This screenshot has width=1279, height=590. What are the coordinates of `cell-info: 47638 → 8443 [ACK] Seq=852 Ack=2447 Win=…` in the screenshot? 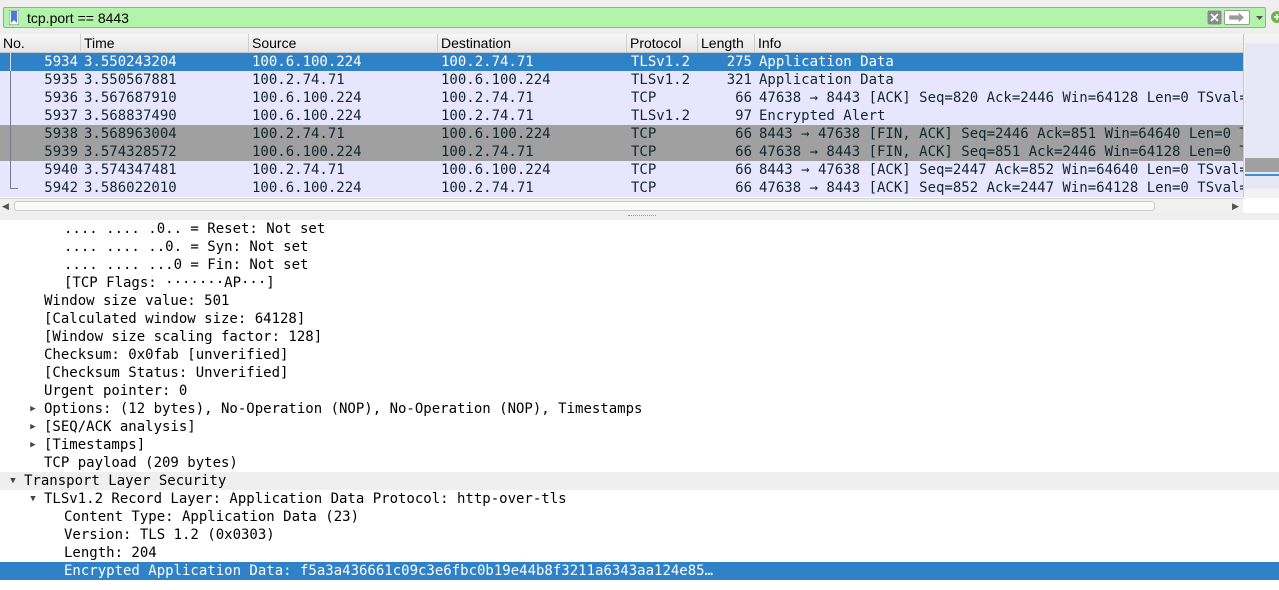 It's located at (1001, 188).